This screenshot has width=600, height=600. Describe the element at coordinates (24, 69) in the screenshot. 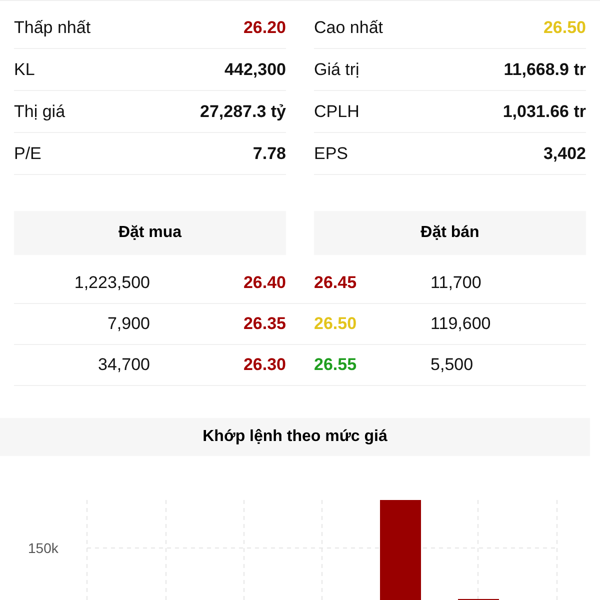

I see `stat-label: KL` at that location.